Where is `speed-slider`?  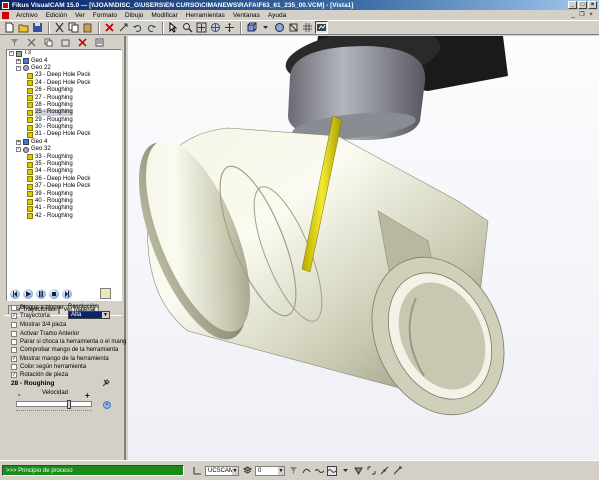 speed-slider is located at coordinates (54, 404).